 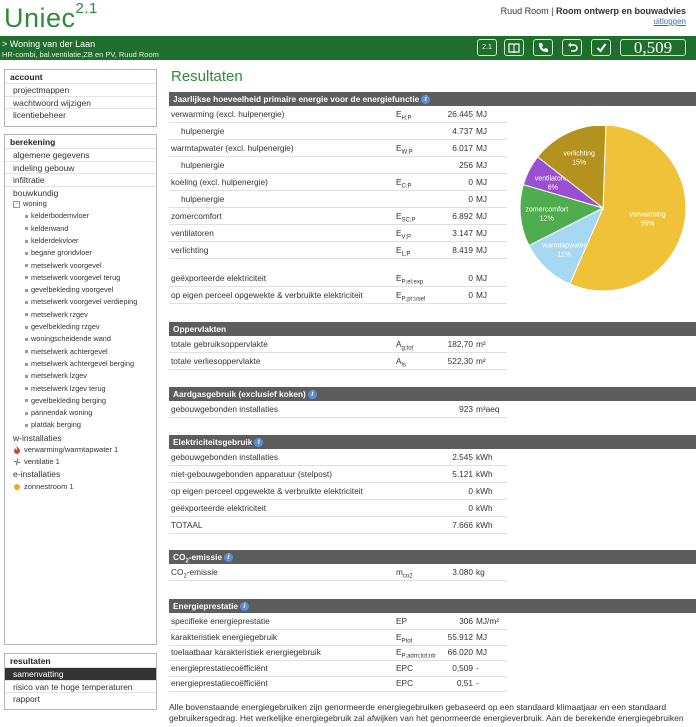 What do you see at coordinates (481, 361) in the screenshot?
I see `row-unit: m²` at bounding box center [481, 361].